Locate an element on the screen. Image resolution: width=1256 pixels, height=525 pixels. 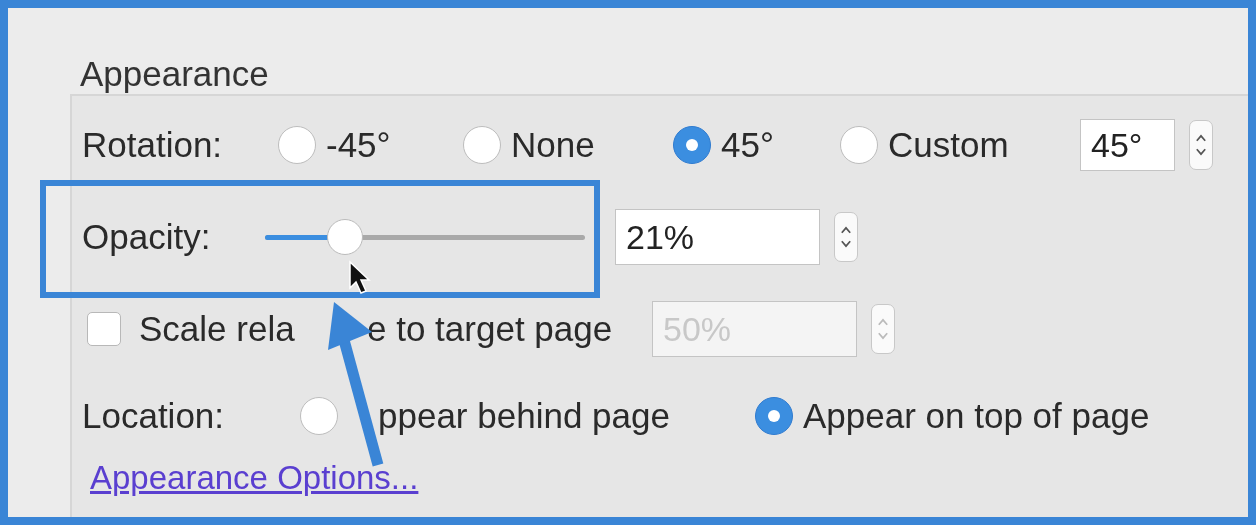
section-title: Appearance is located at coordinates (175, 73).